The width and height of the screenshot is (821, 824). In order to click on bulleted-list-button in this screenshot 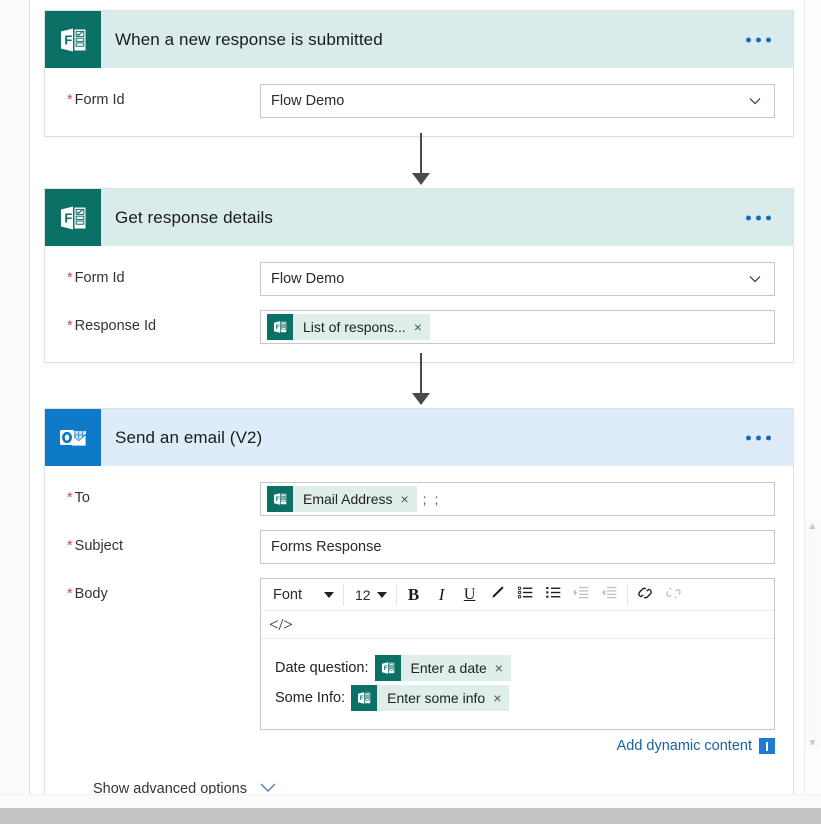, I will do `click(526, 595)`.